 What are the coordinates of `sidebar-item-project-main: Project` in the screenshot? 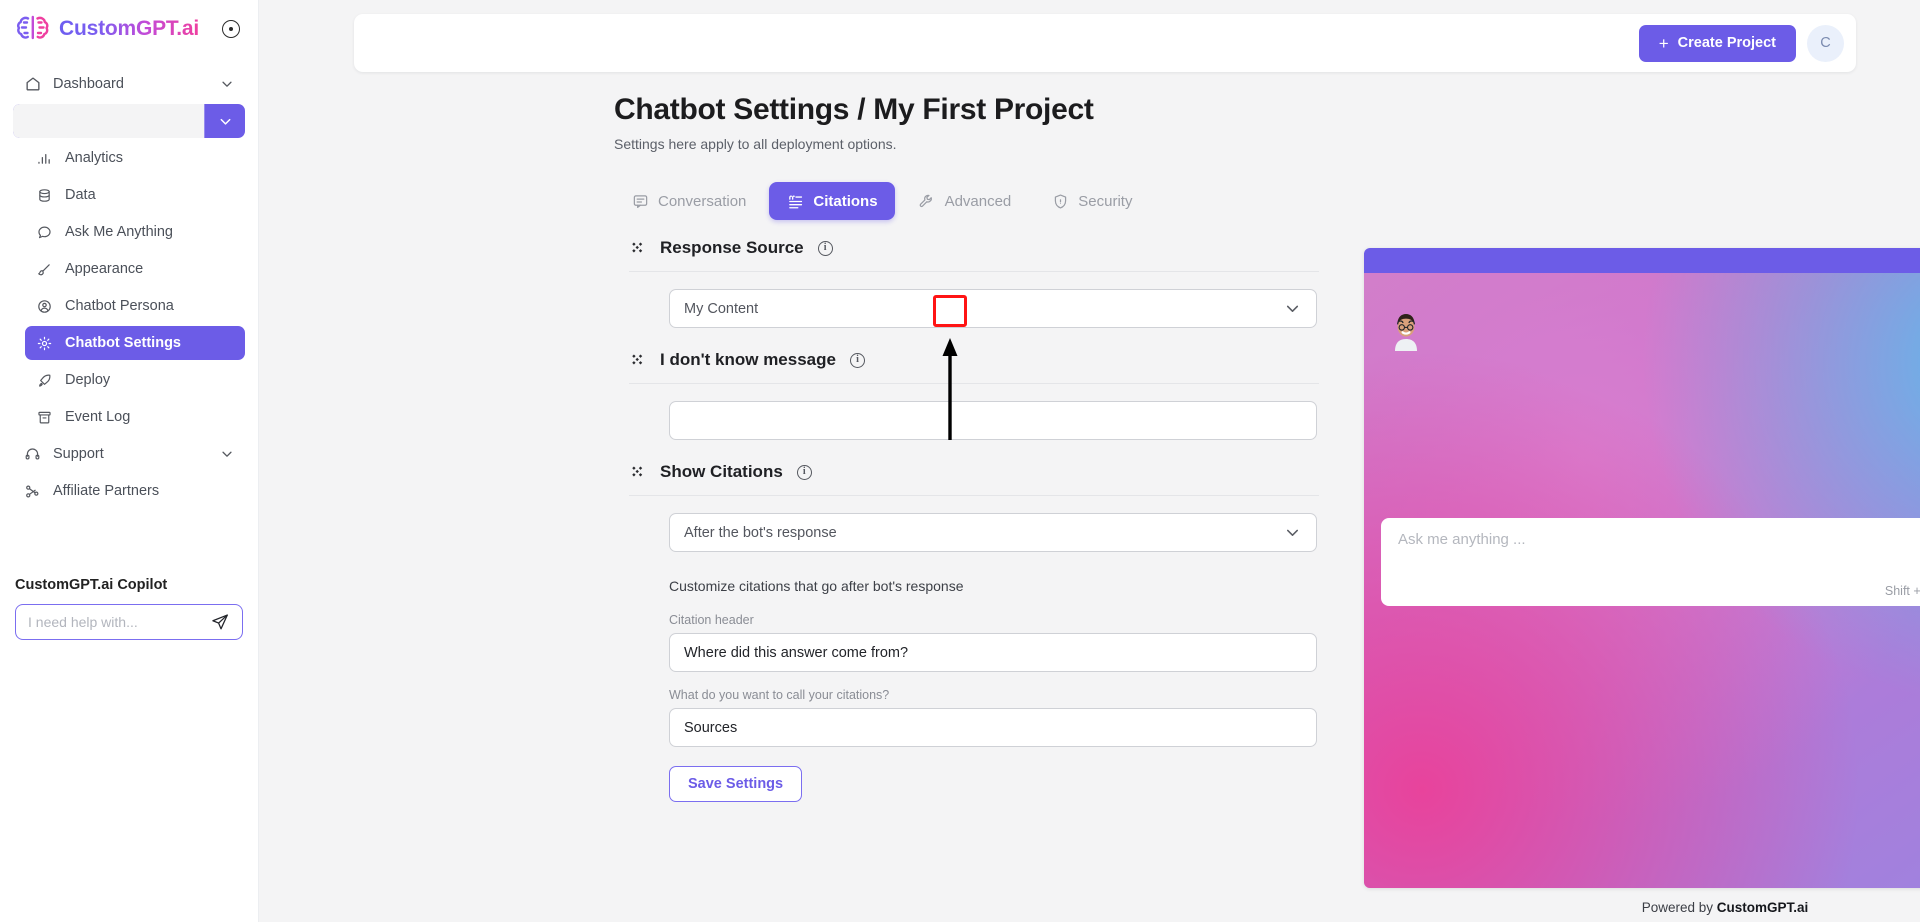 It's located at (108, 121).